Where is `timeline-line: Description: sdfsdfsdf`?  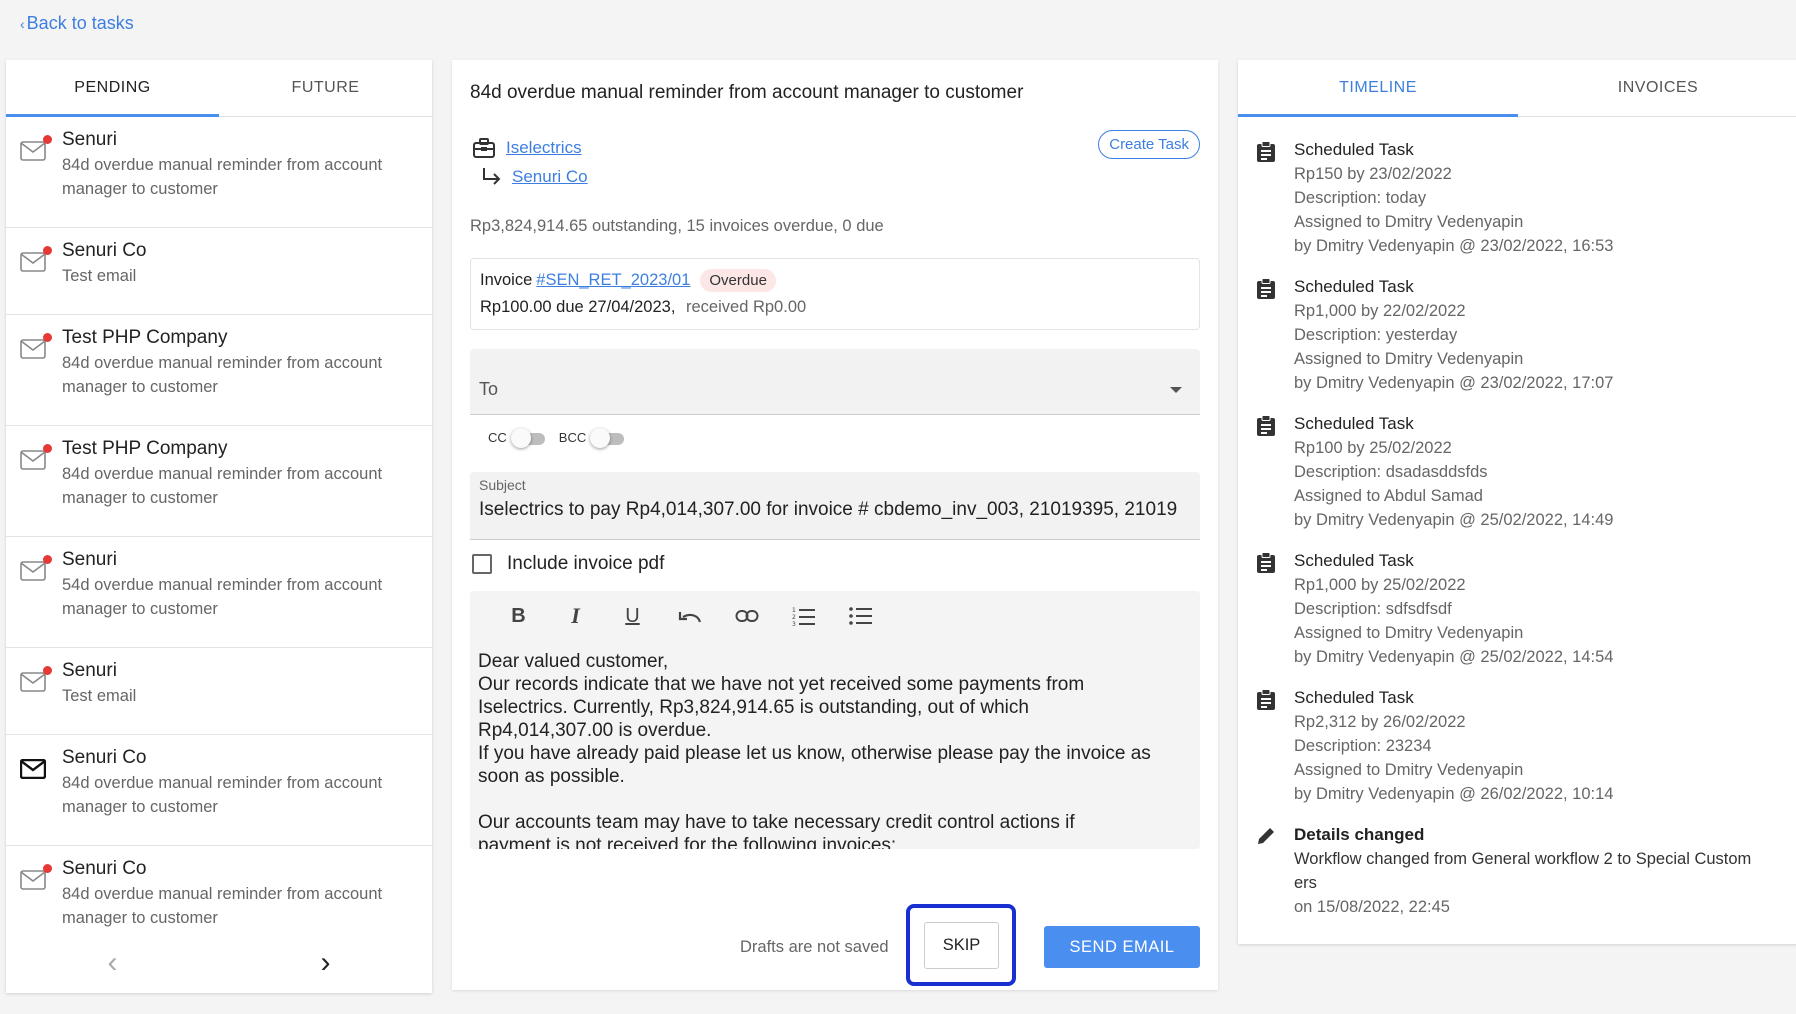 timeline-line: Description: sdfsdfsdf is located at coordinates (1373, 609).